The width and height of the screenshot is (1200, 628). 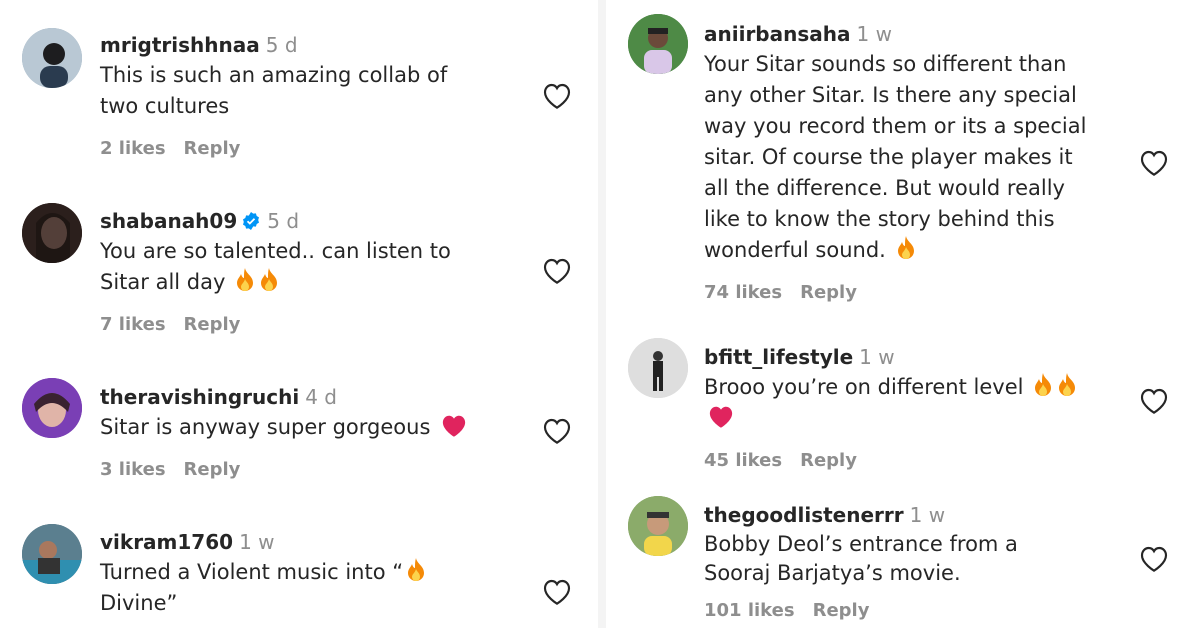 What do you see at coordinates (251, 221) in the screenshot?
I see `verified-badge-icon` at bounding box center [251, 221].